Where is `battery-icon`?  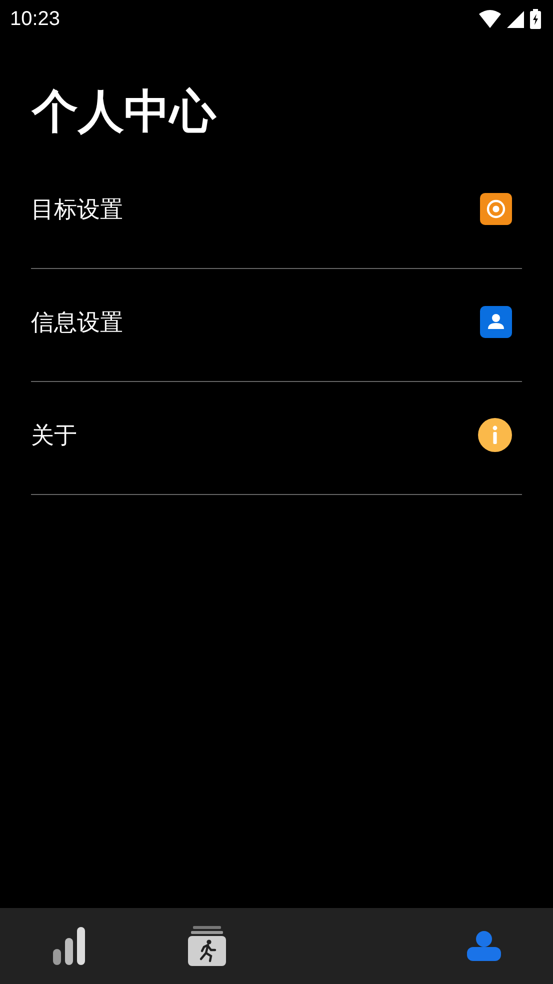
battery-icon is located at coordinates (535, 19).